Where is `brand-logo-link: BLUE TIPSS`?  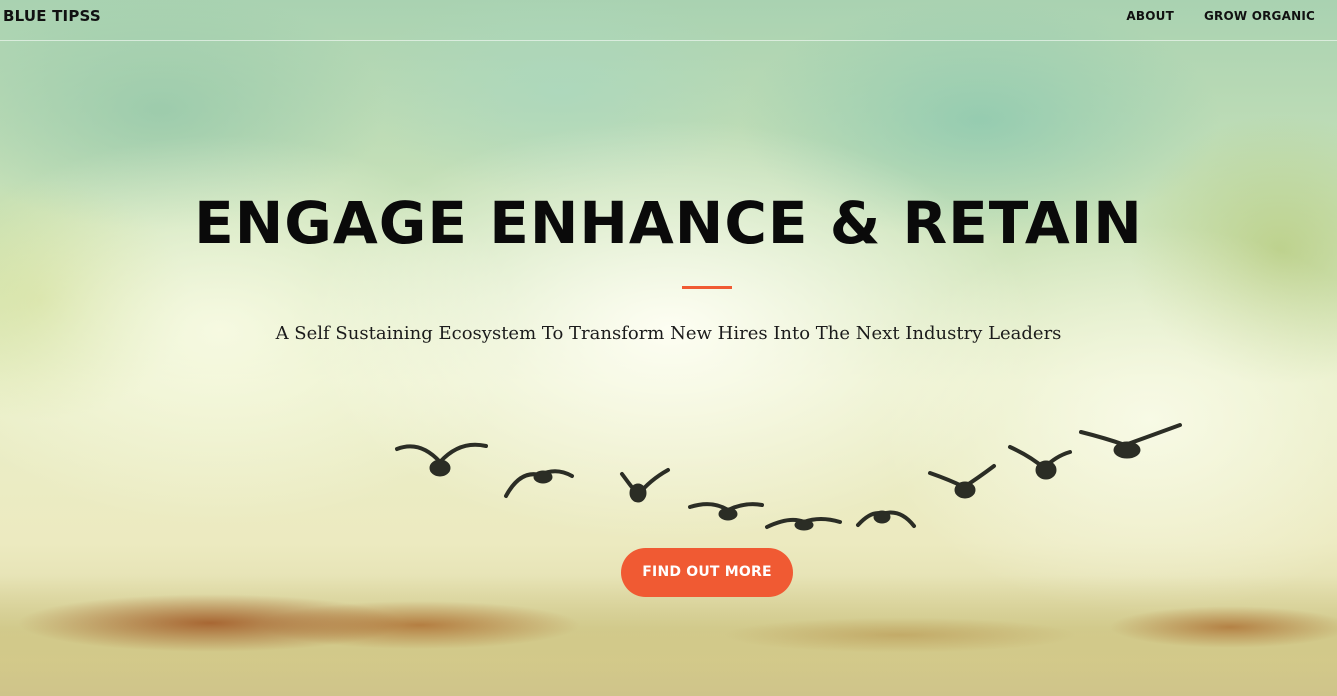
brand-logo-link: BLUE TIPSS is located at coordinates (52, 16).